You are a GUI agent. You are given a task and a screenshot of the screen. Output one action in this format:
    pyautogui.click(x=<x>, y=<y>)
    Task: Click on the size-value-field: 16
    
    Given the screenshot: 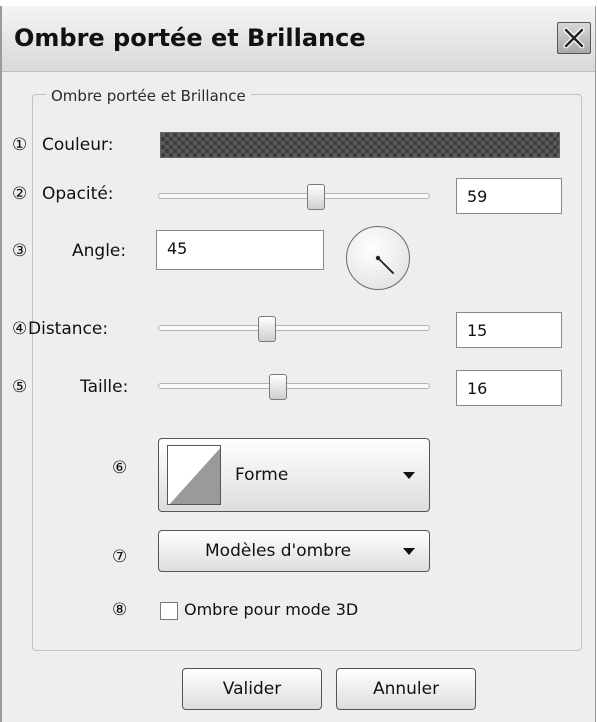 What is the action you would take?
    pyautogui.click(x=509, y=388)
    